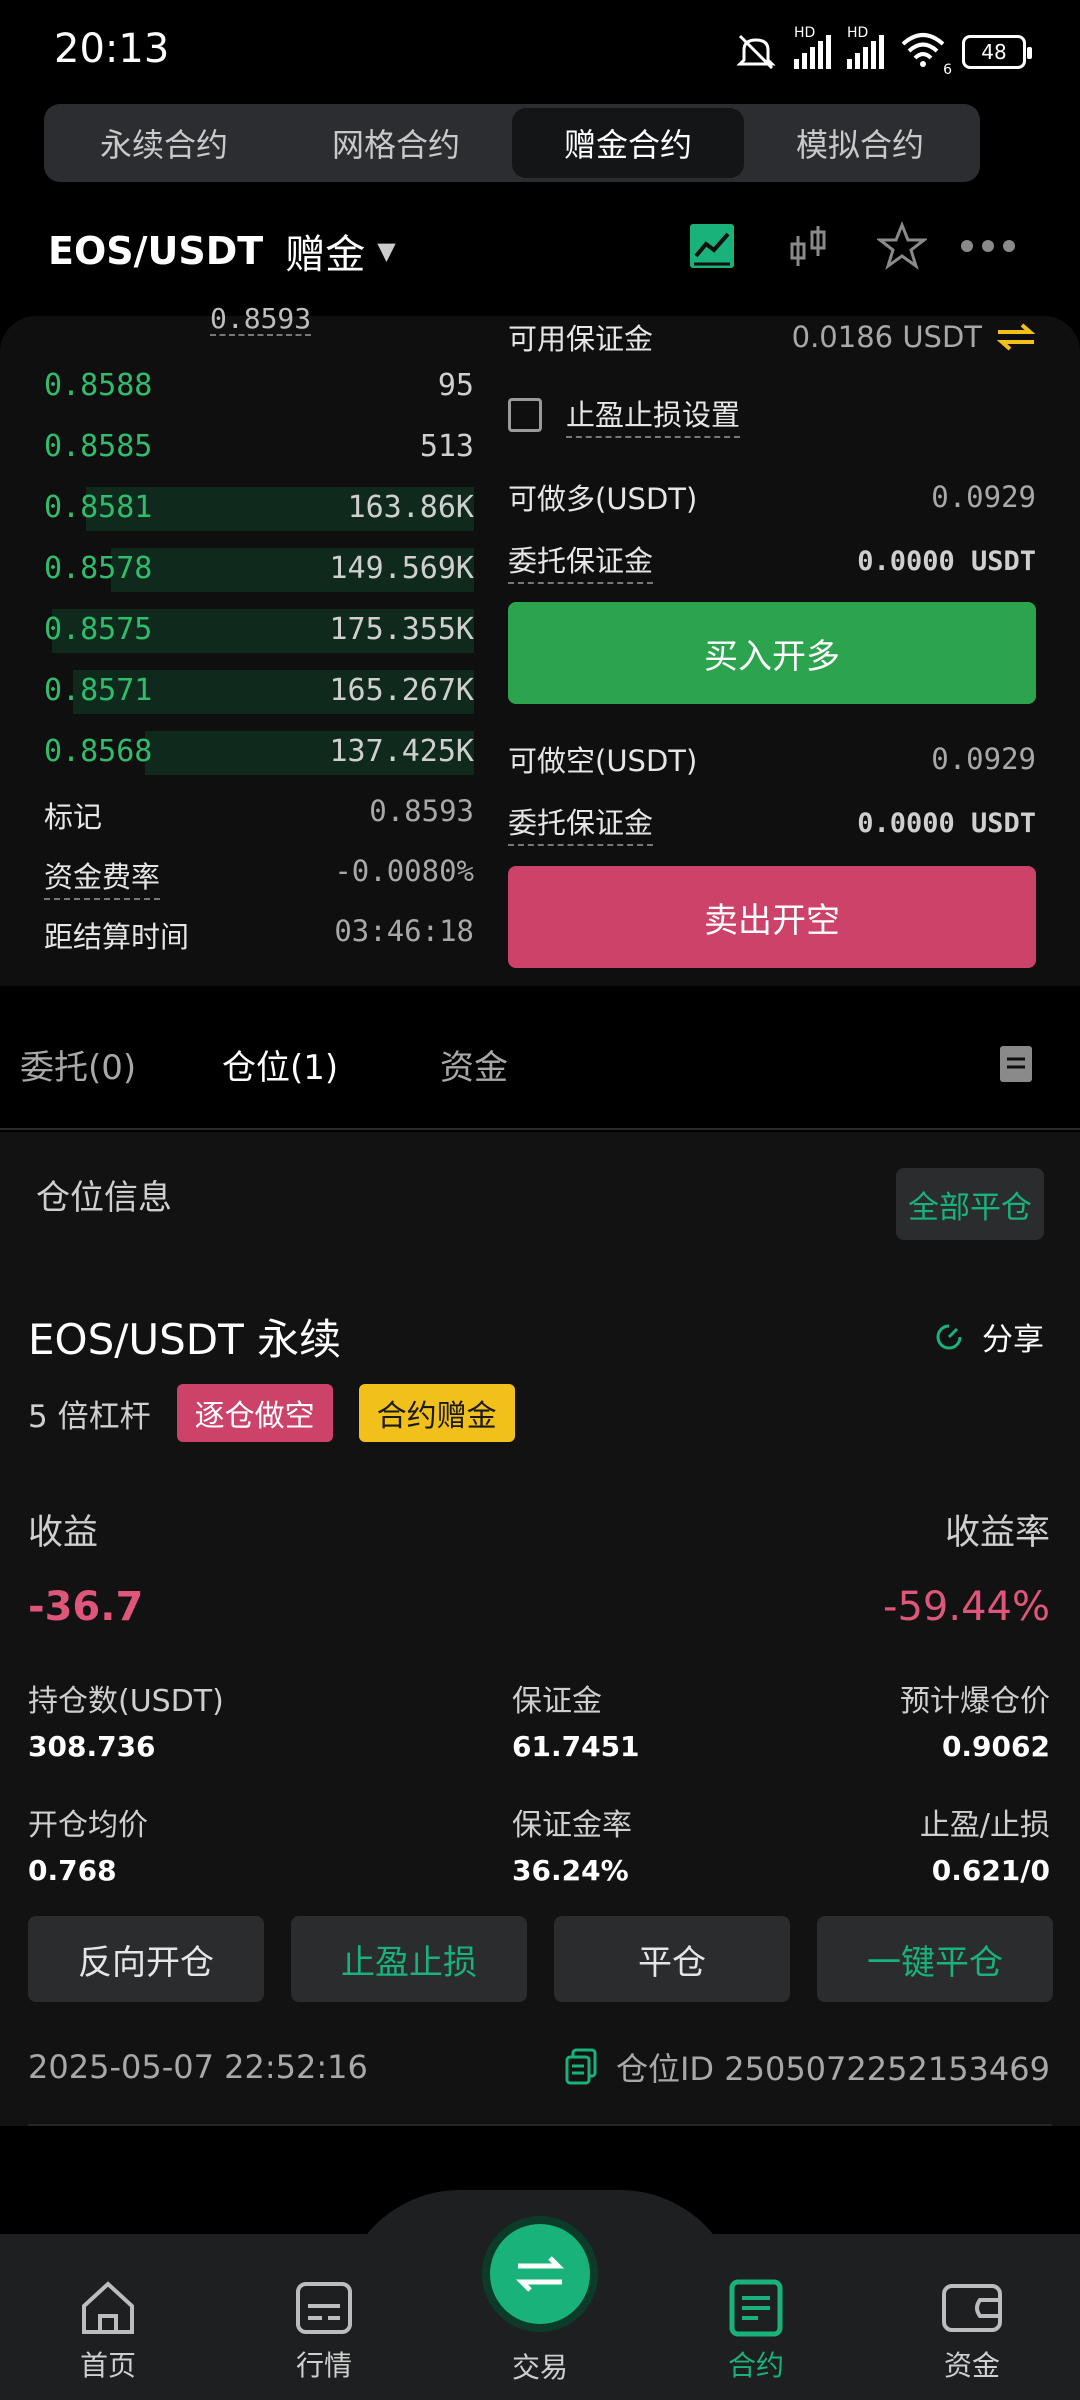  What do you see at coordinates (474, 1064) in the screenshot?
I see `tab-funds: 资金` at bounding box center [474, 1064].